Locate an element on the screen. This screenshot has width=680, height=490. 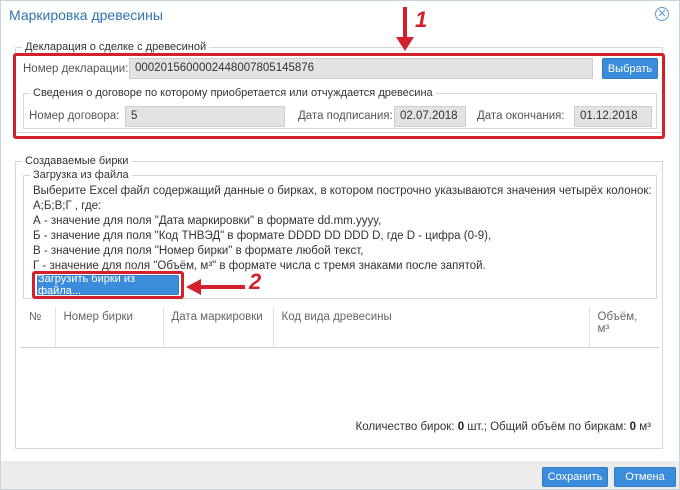
sign-date-field: 02.07.2018 is located at coordinates (430, 116).